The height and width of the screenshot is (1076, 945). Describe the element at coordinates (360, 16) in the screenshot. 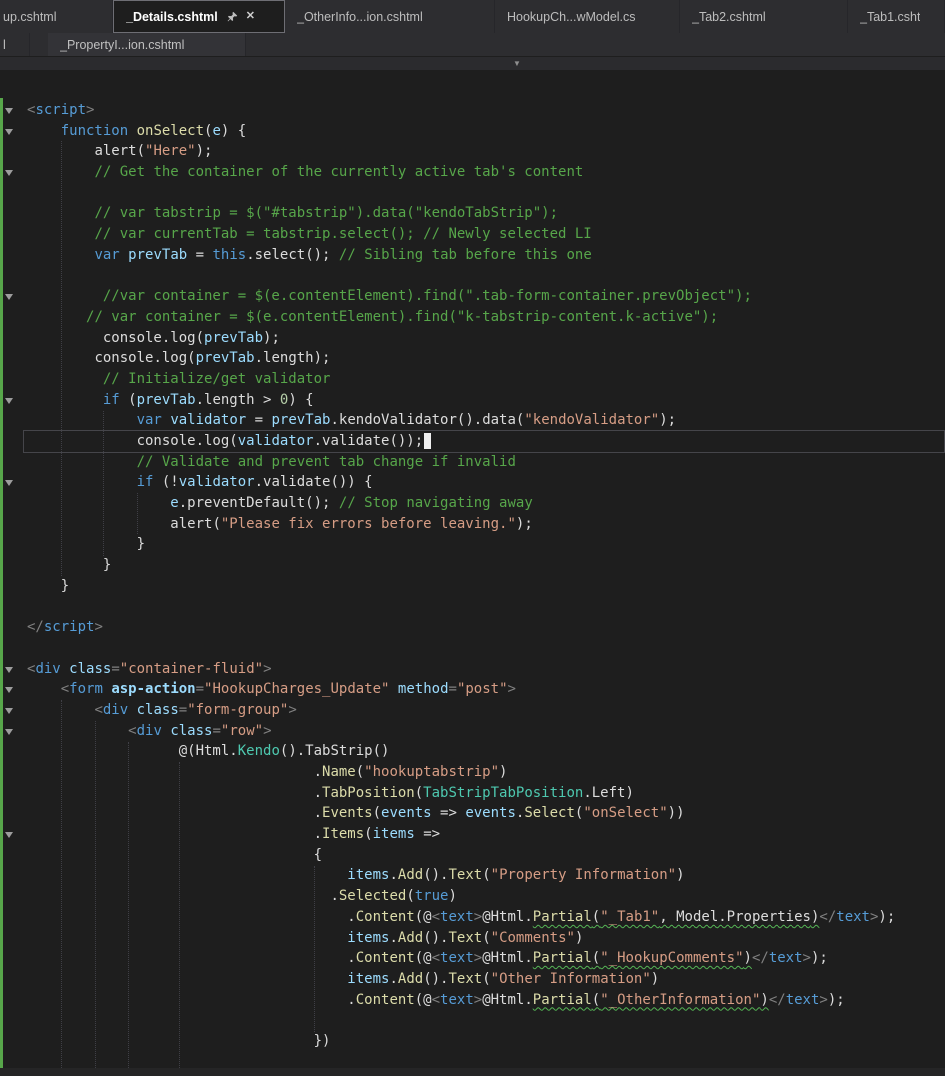

I see `tab-label: _OtherInfo...ion.cshtml` at that location.